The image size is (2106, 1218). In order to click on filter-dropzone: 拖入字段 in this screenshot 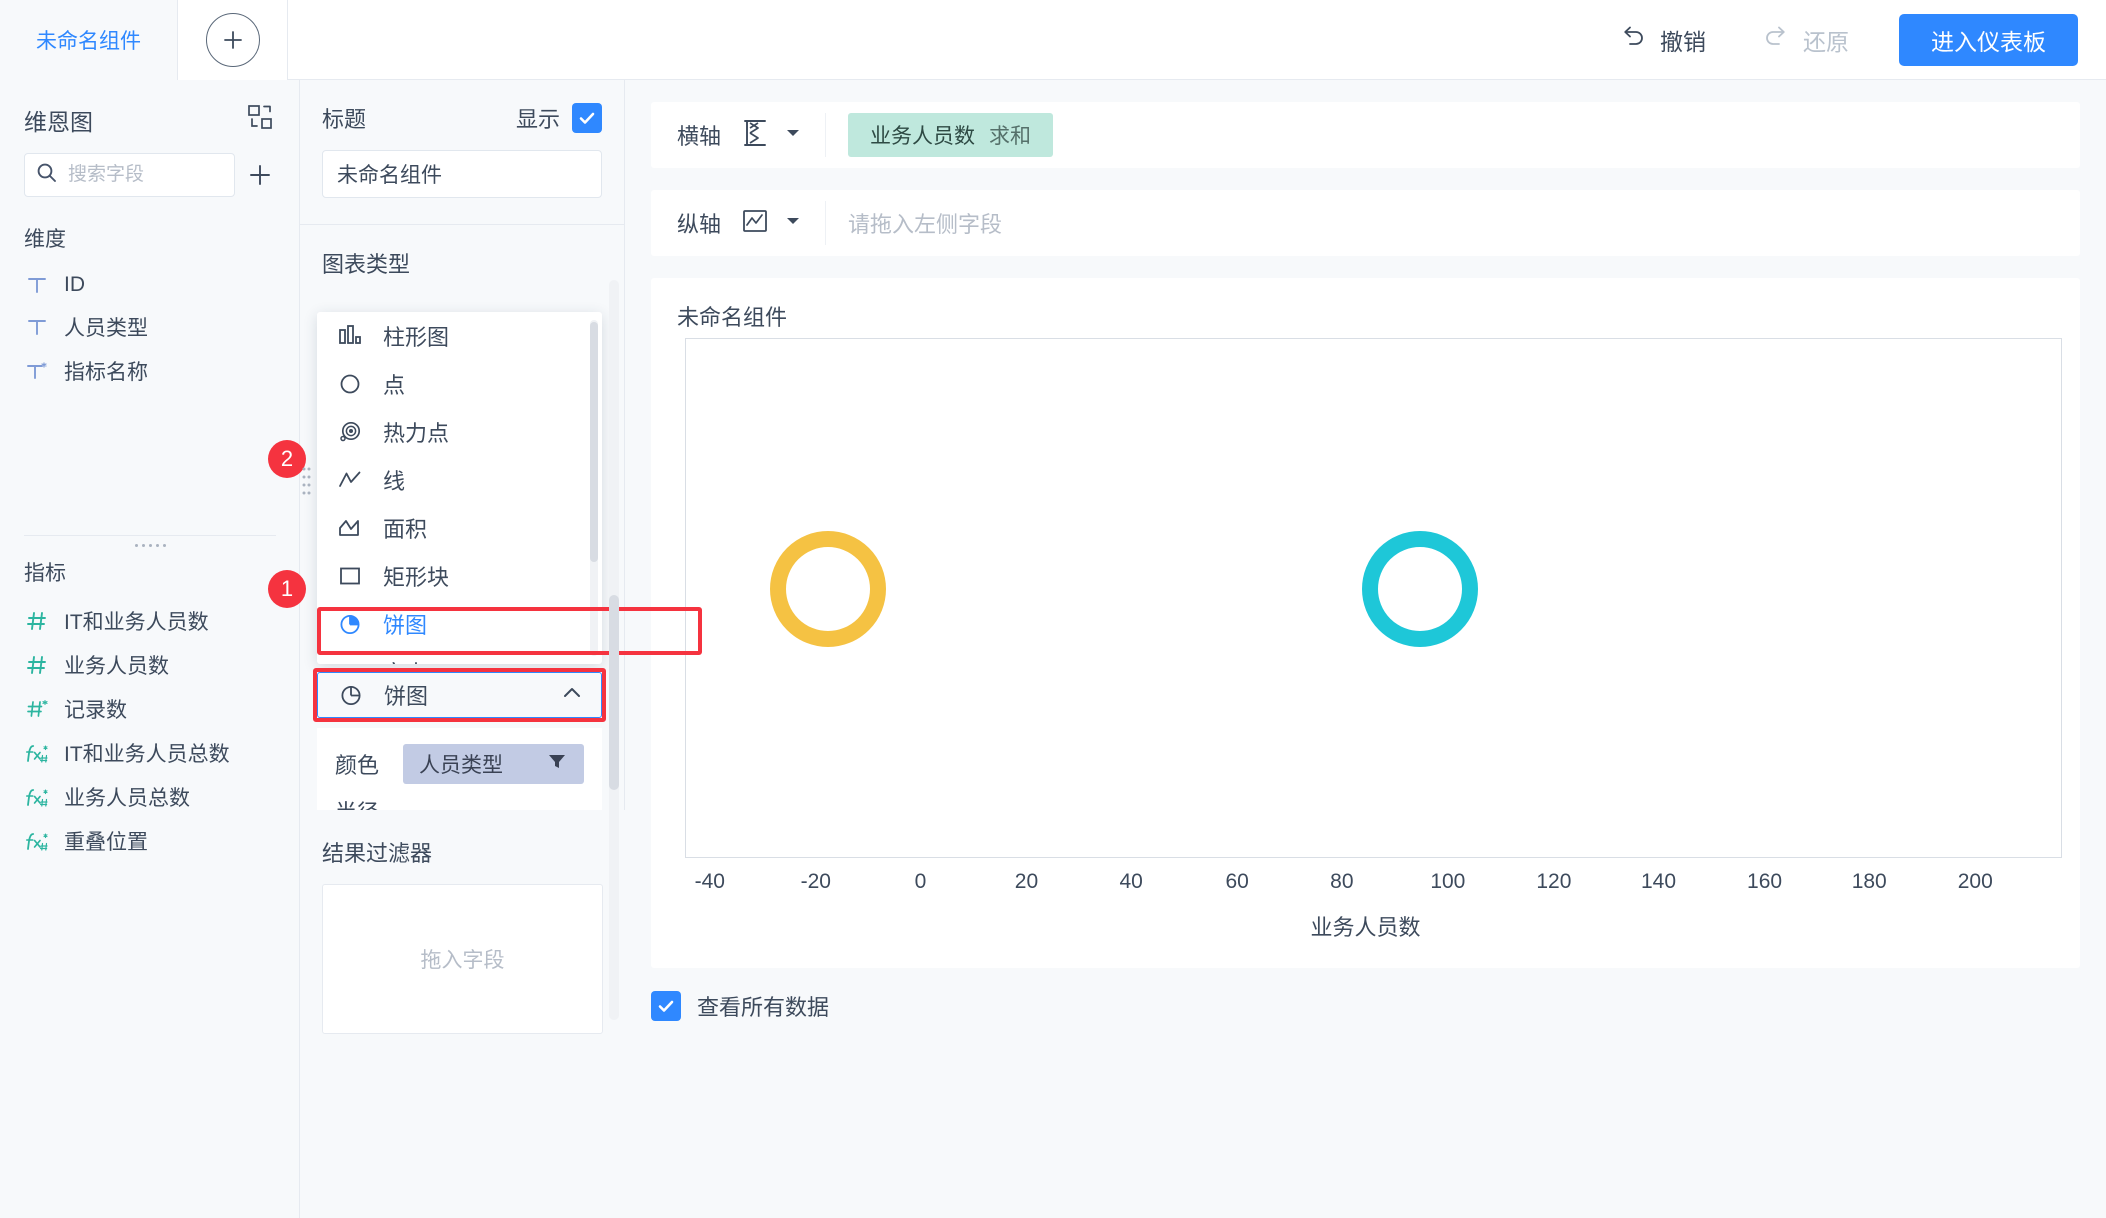, I will do `click(462, 959)`.